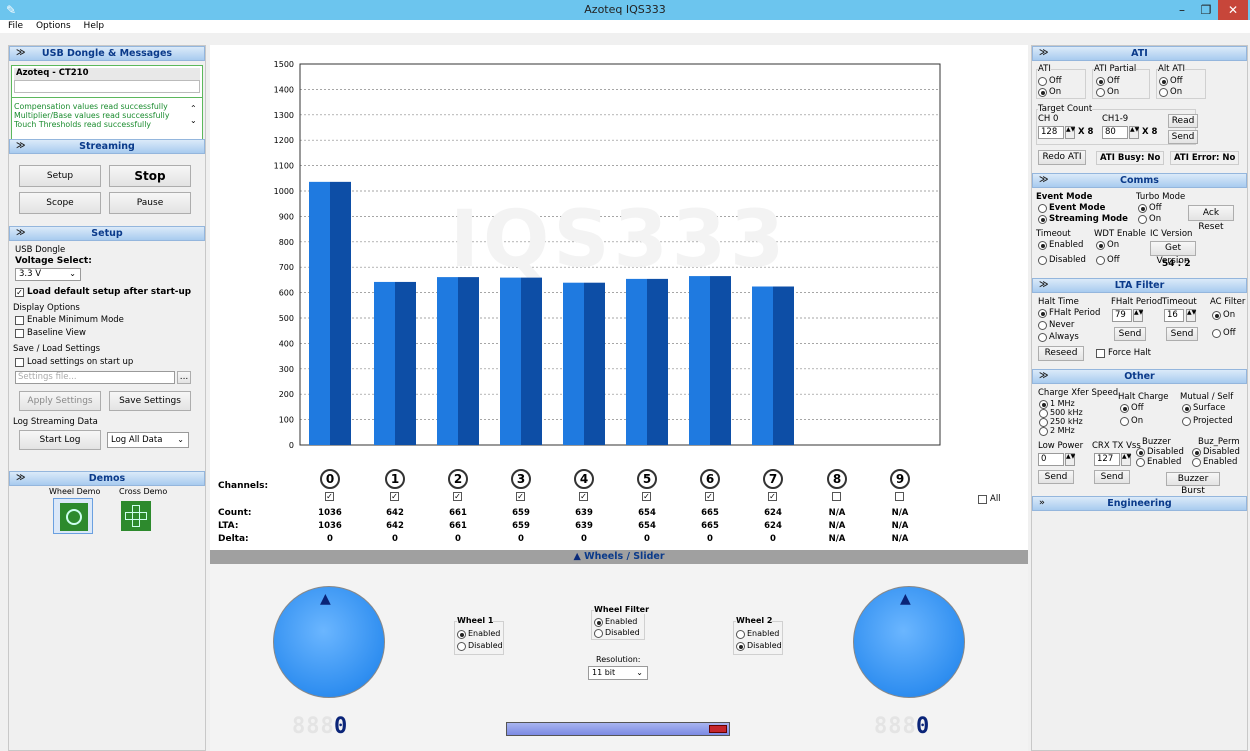 The image size is (1250, 751). What do you see at coordinates (1042, 92) in the screenshot?
I see `ati-on-radio` at bounding box center [1042, 92].